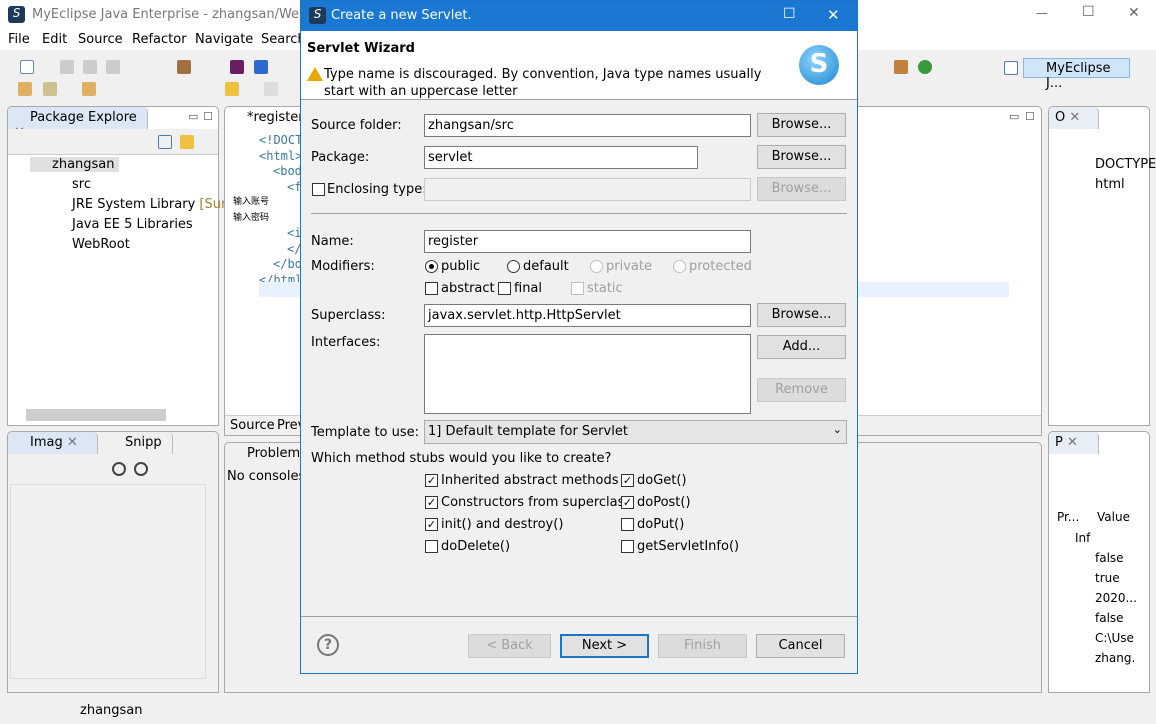 The height and width of the screenshot is (724, 1156). What do you see at coordinates (141, 469) in the screenshot?
I see `zoom-in-icon` at bounding box center [141, 469].